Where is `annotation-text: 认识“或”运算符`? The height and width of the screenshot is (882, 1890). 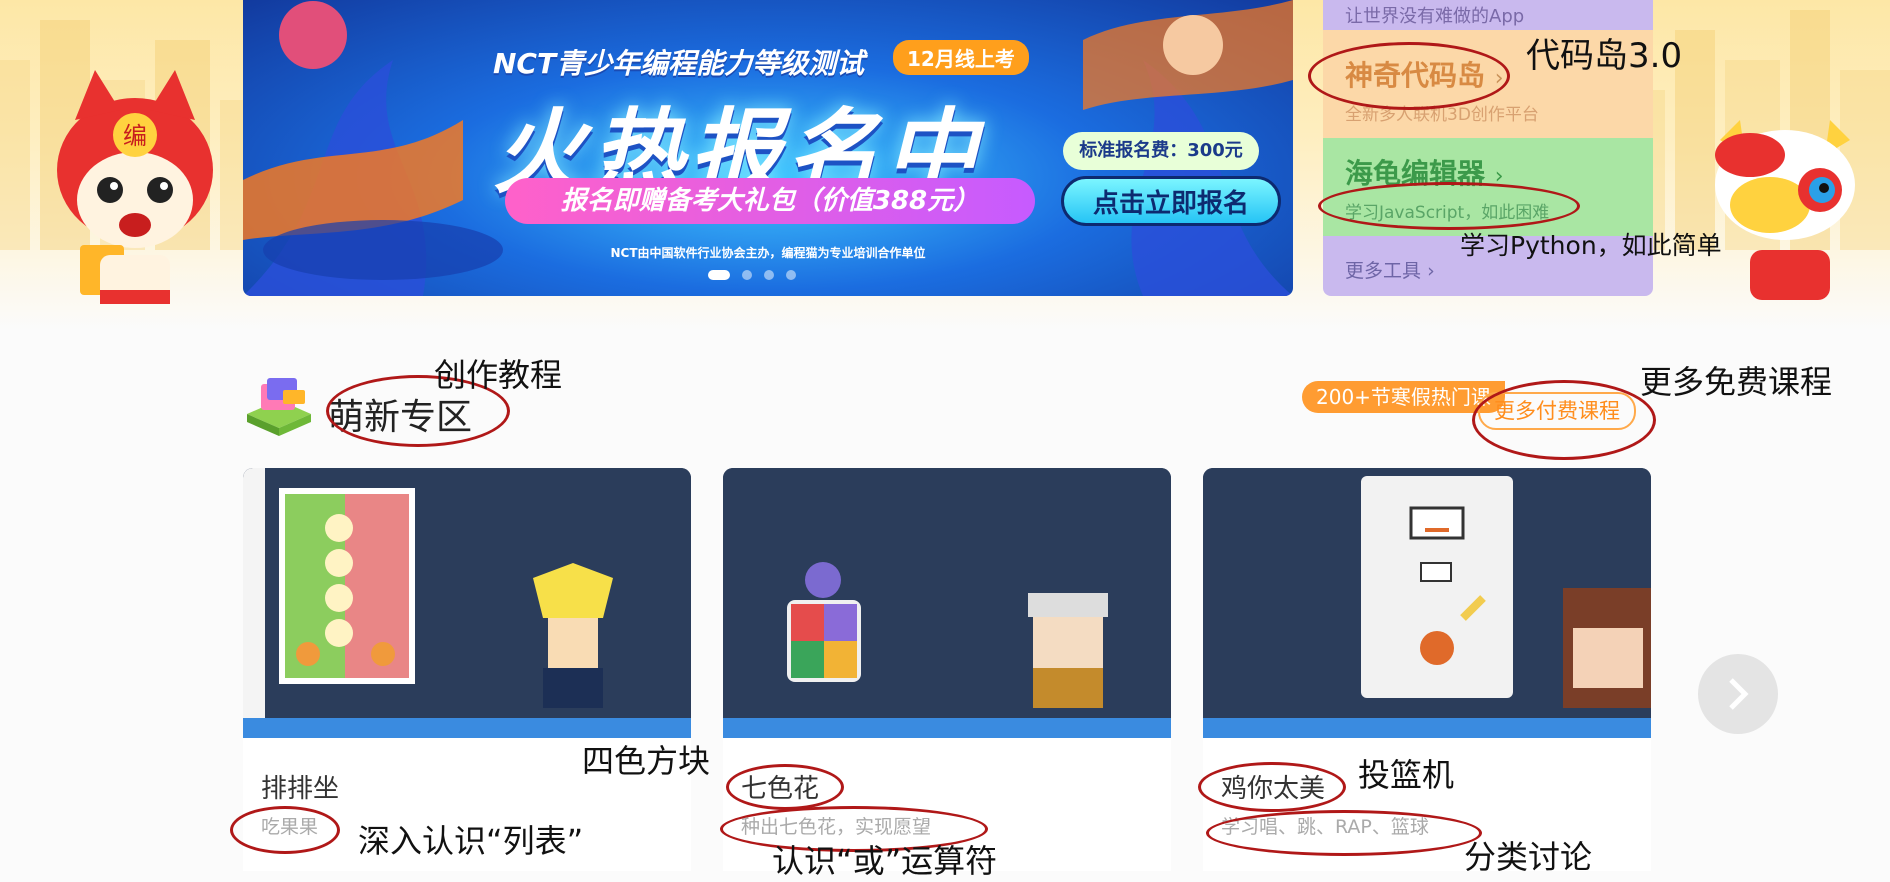
annotation-text: 认识“或”运算符 is located at coordinates (885, 861).